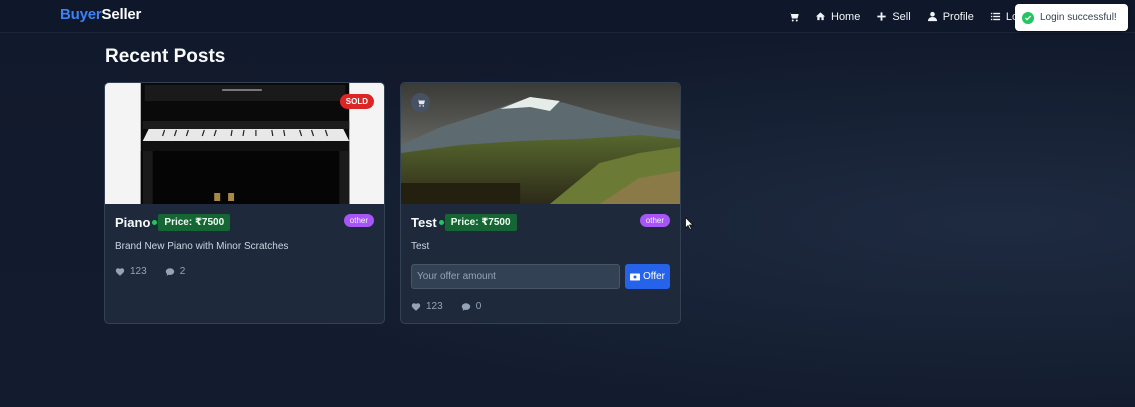 The height and width of the screenshot is (407, 1135). What do you see at coordinates (150, 271) in the screenshot?
I see `post-stats: 123 2` at bounding box center [150, 271].